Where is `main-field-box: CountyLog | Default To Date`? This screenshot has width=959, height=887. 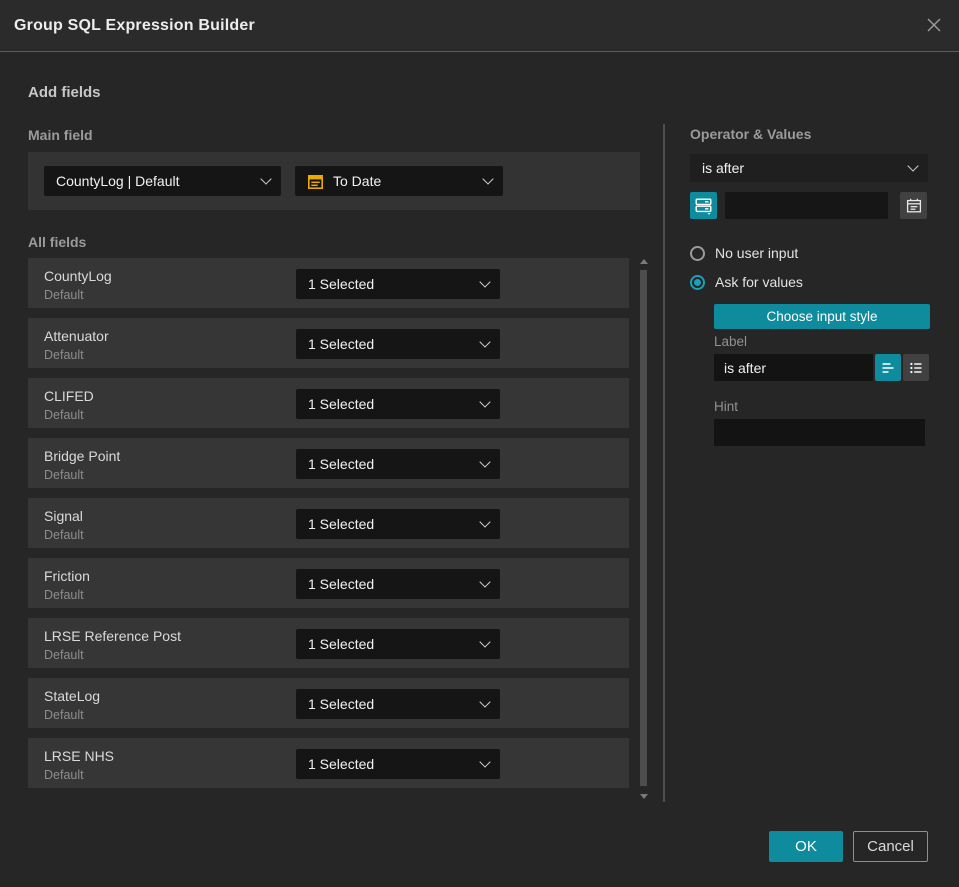 main-field-box: CountyLog | Default To Date is located at coordinates (334, 181).